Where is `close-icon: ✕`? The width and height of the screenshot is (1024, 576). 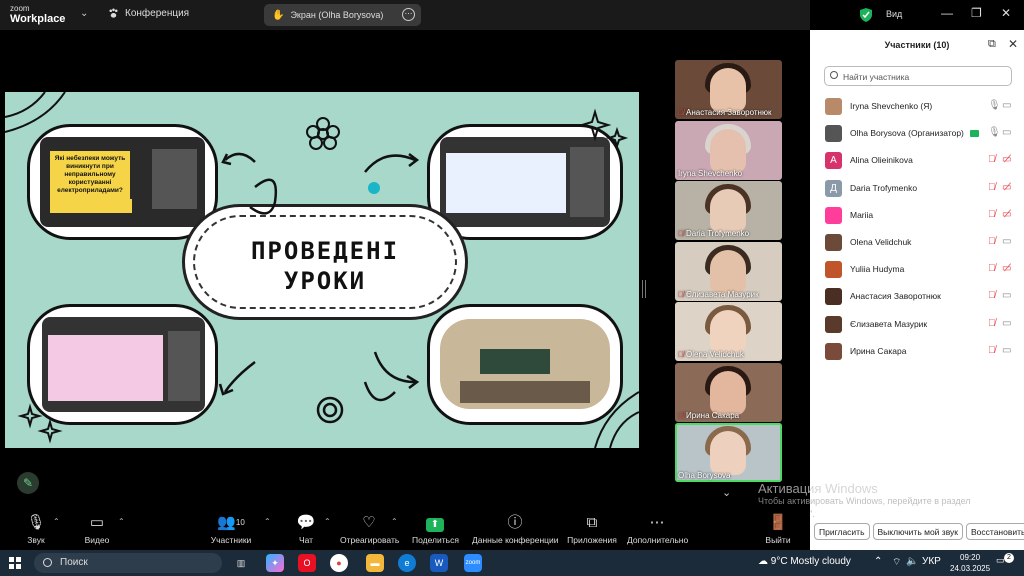
close-icon: ✕ is located at coordinates (1013, 44).